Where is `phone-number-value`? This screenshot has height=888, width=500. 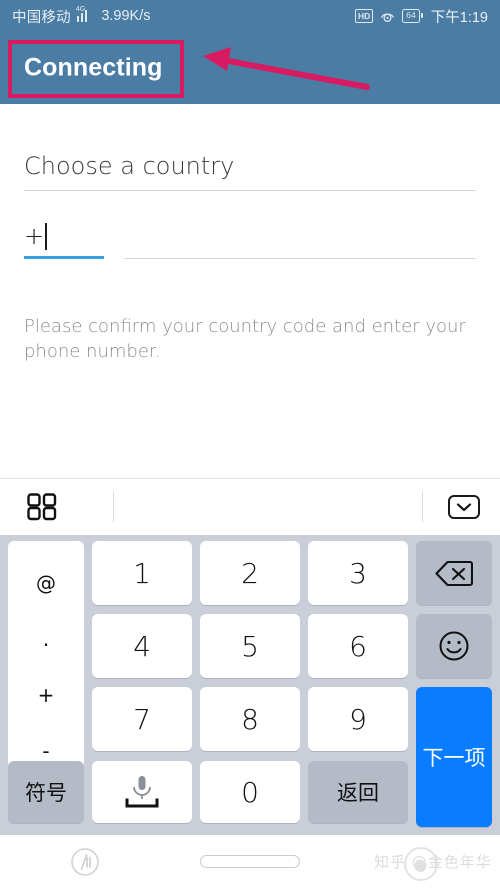 phone-number-value is located at coordinates (300, 240).